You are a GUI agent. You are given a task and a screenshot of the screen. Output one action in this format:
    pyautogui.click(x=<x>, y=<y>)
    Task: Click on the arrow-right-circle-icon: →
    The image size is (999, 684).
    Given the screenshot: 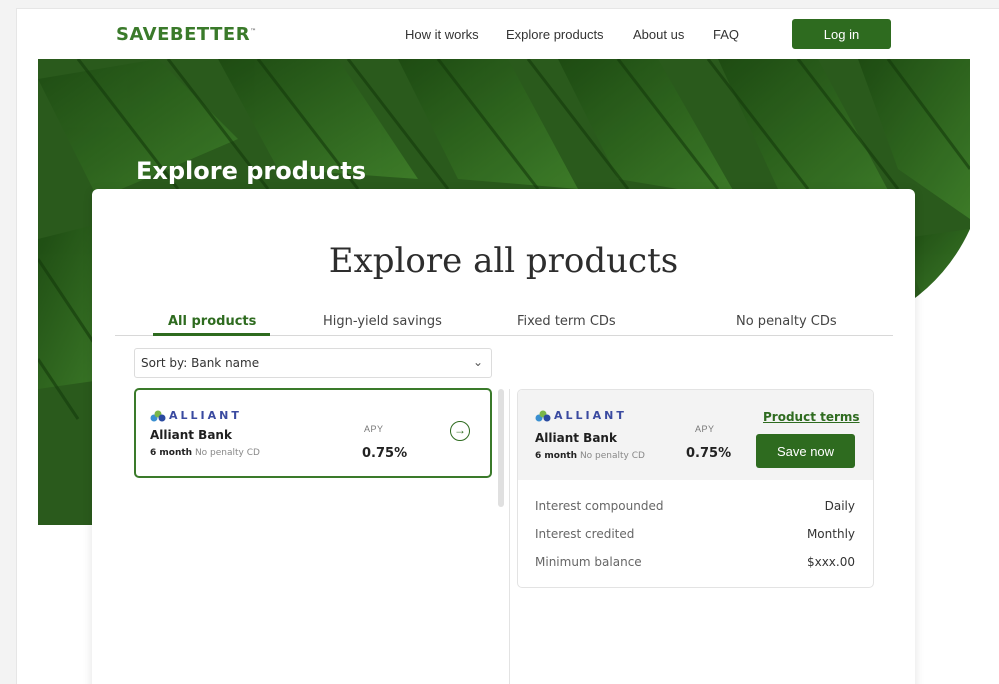 What is the action you would take?
    pyautogui.click(x=460, y=431)
    